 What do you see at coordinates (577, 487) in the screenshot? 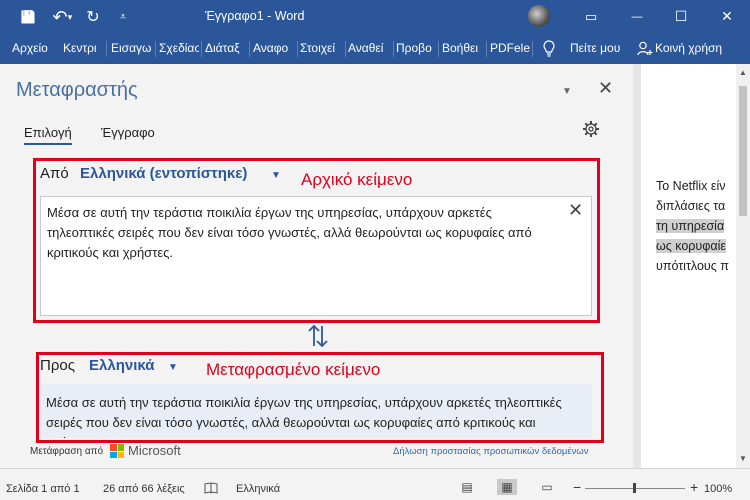
I see `zoom-out-button: −` at bounding box center [577, 487].